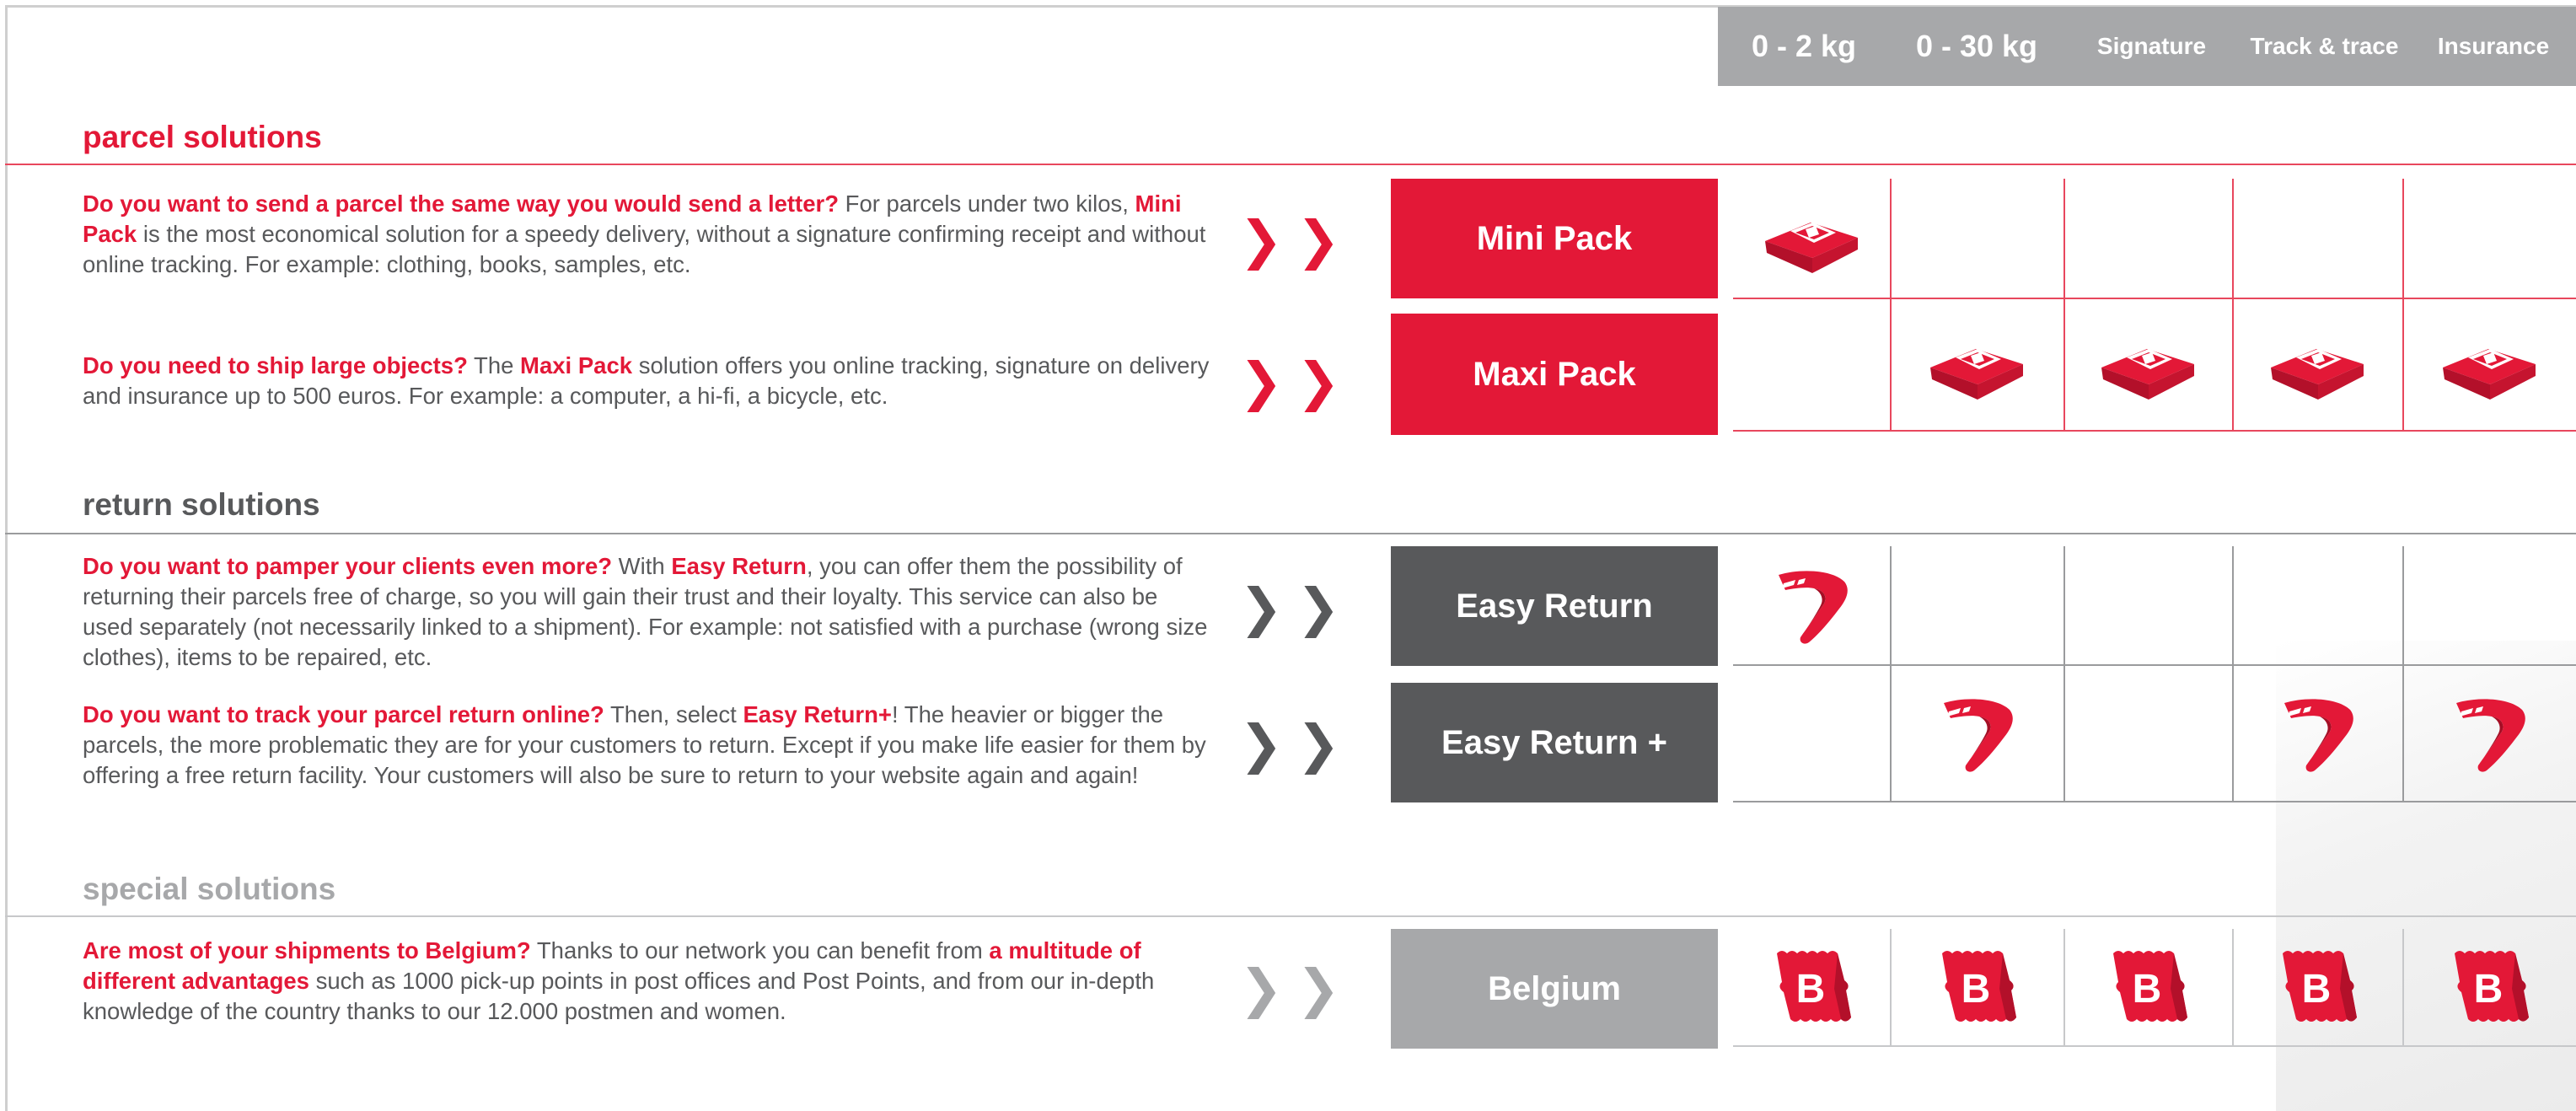  What do you see at coordinates (642, 566) in the screenshot?
I see `description-text: With` at bounding box center [642, 566].